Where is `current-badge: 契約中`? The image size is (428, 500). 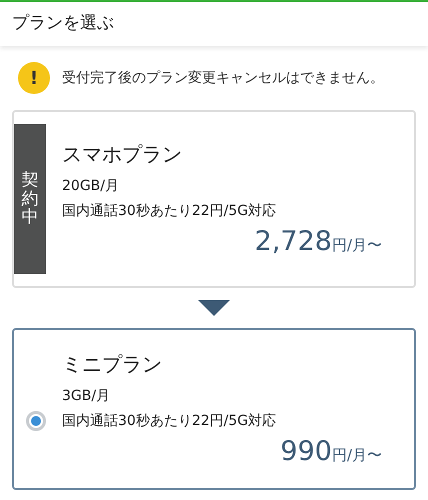 current-badge: 契約中 is located at coordinates (30, 199).